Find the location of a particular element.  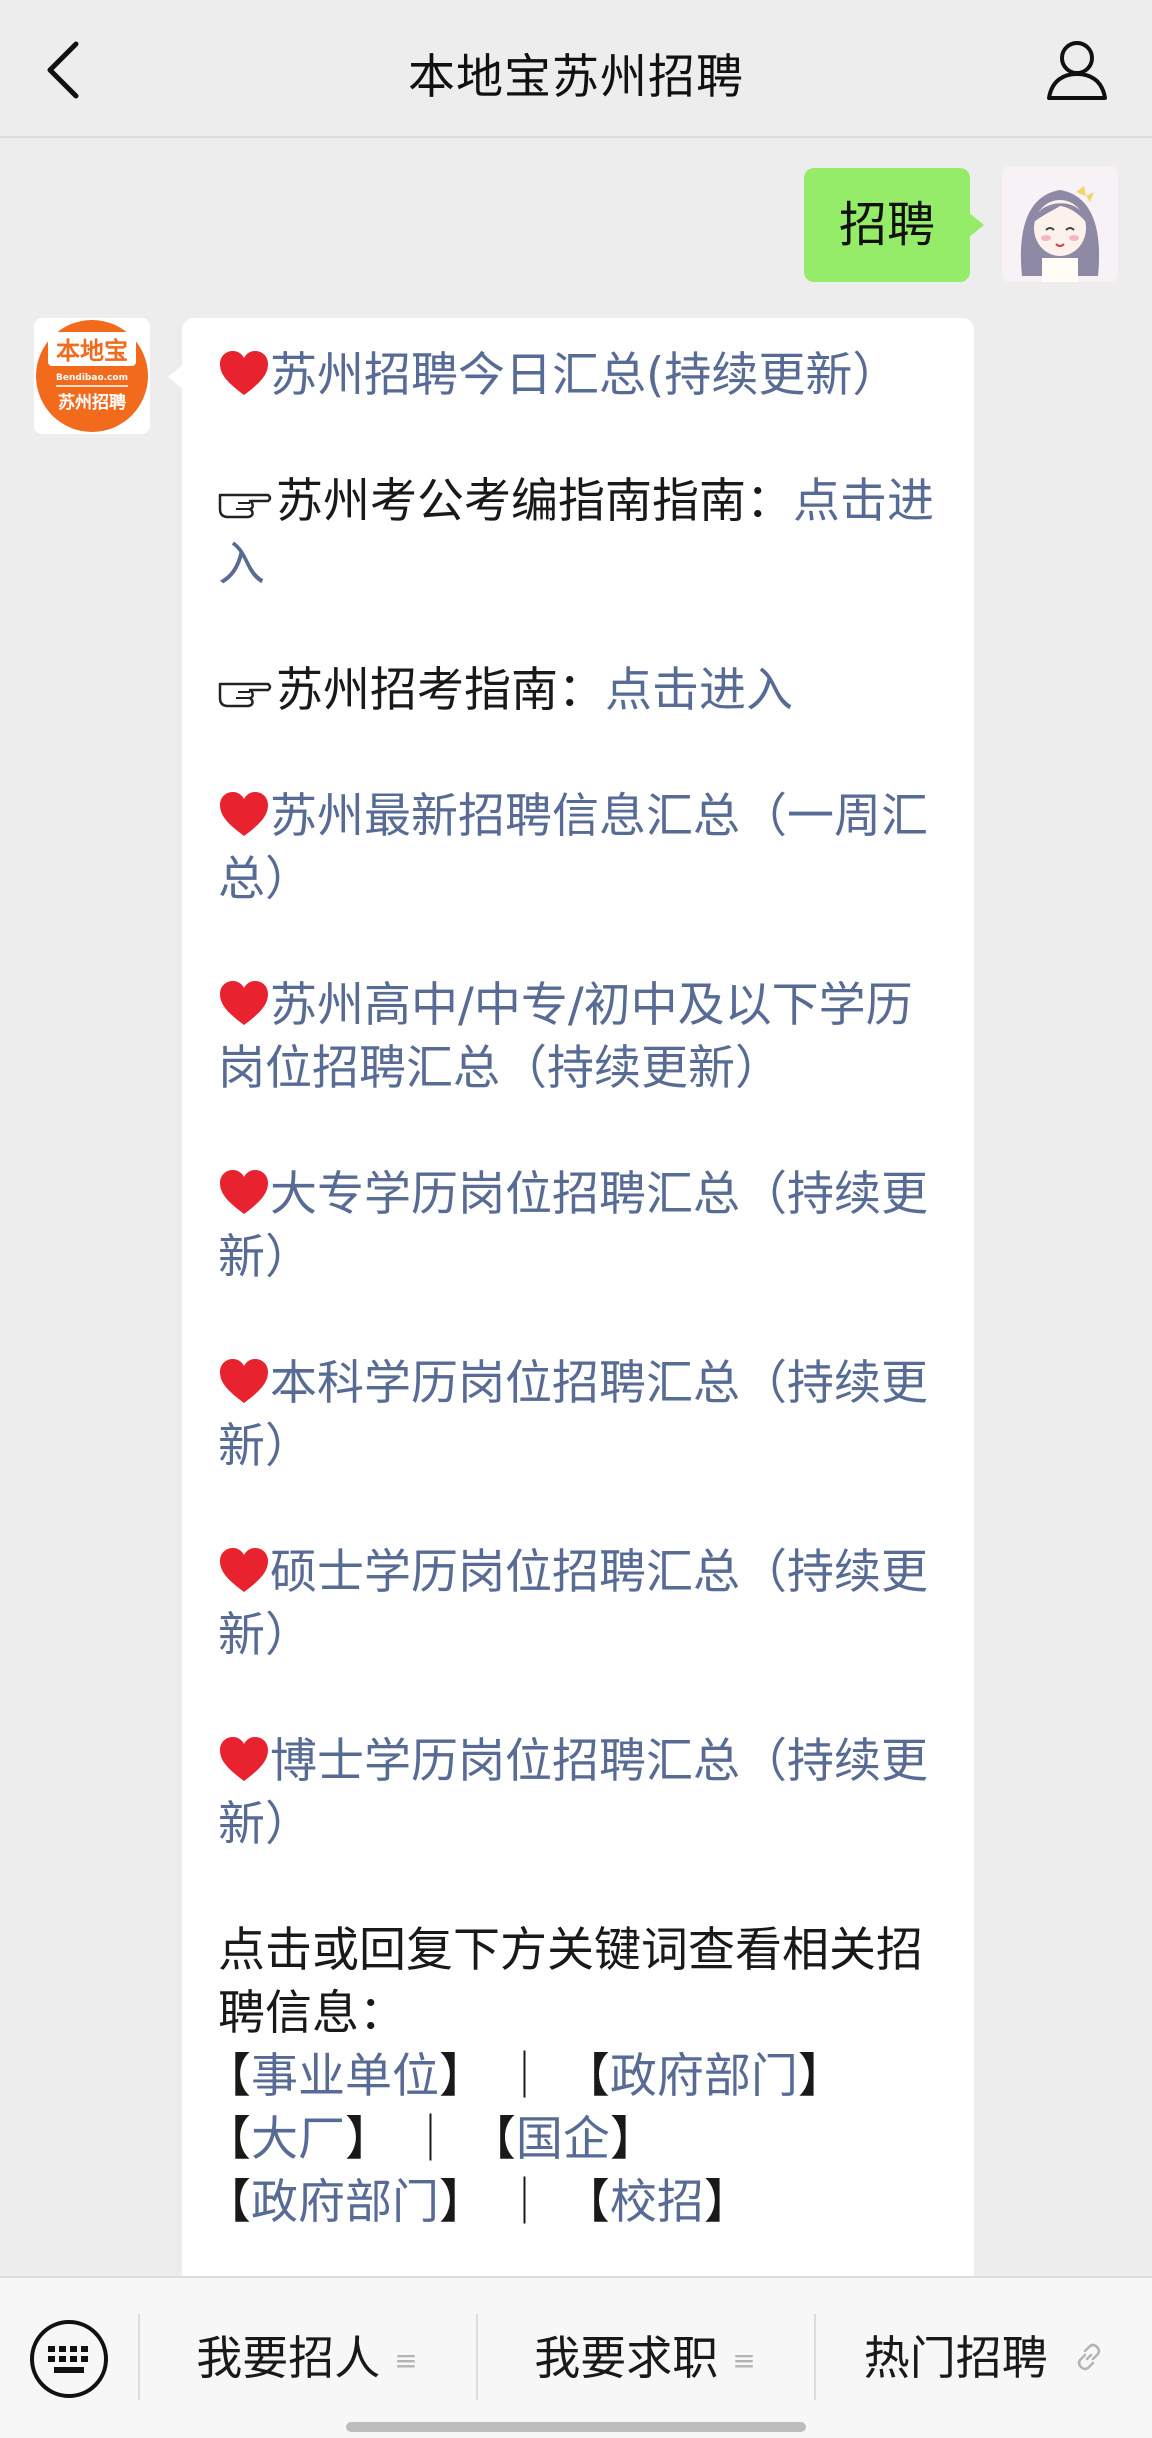

message-line: 苏州高中/中专/初中及以下学历岗位招聘汇总（持续更新） is located at coordinates (580, 1037).